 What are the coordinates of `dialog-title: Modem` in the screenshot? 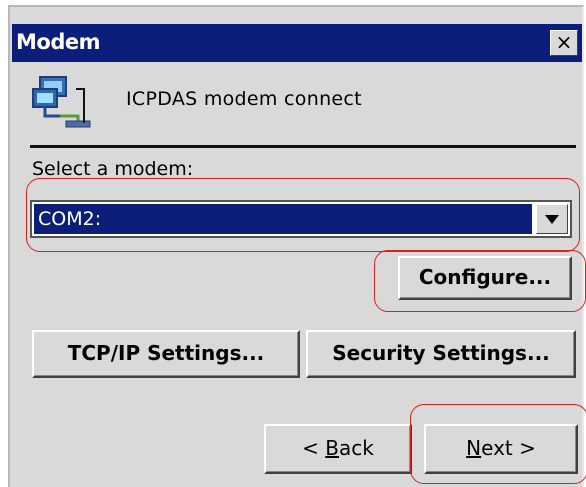 It's located at (58, 42).